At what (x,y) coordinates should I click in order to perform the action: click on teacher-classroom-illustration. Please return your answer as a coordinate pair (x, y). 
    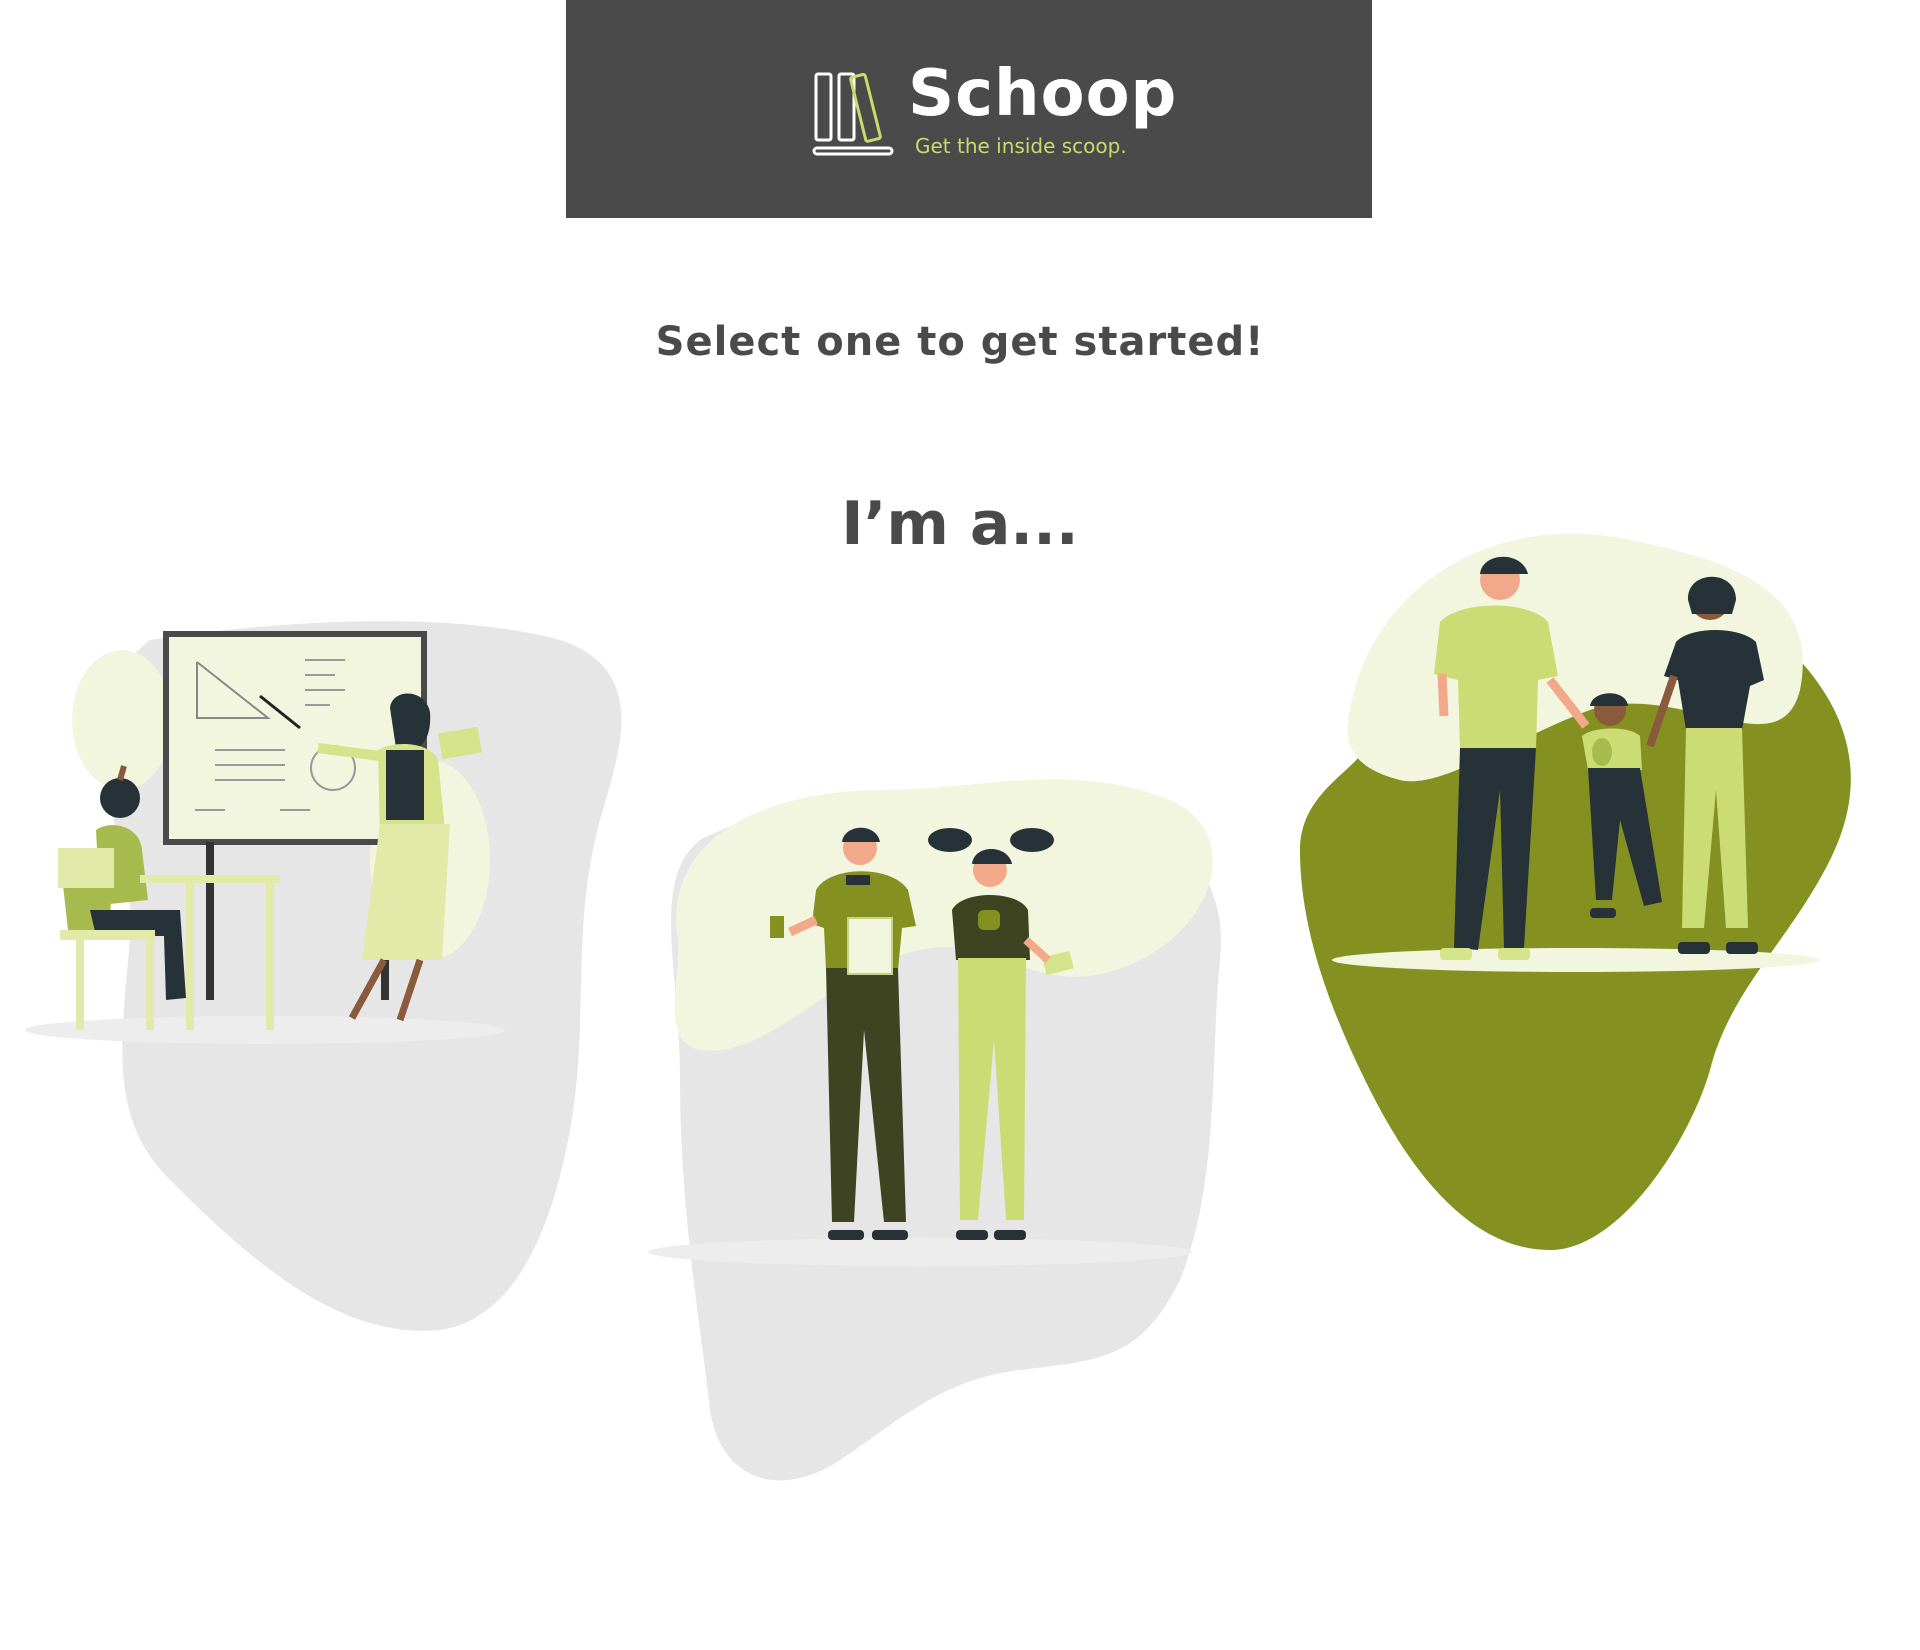
    Looking at the image, I should click on (323, 976).